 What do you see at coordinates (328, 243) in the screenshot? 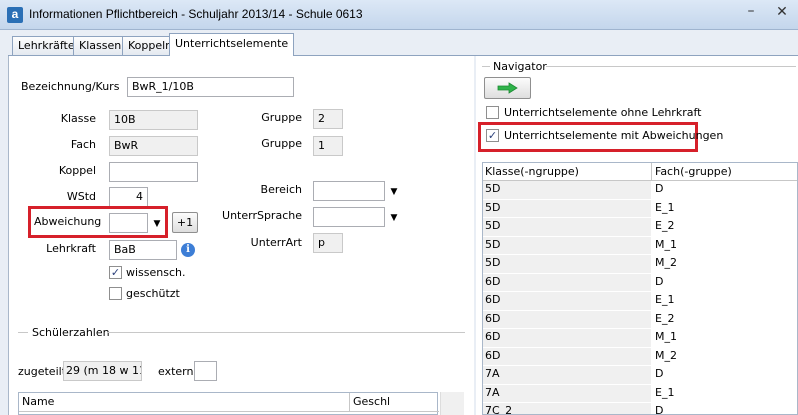
I see `unterrart-field: p` at bounding box center [328, 243].